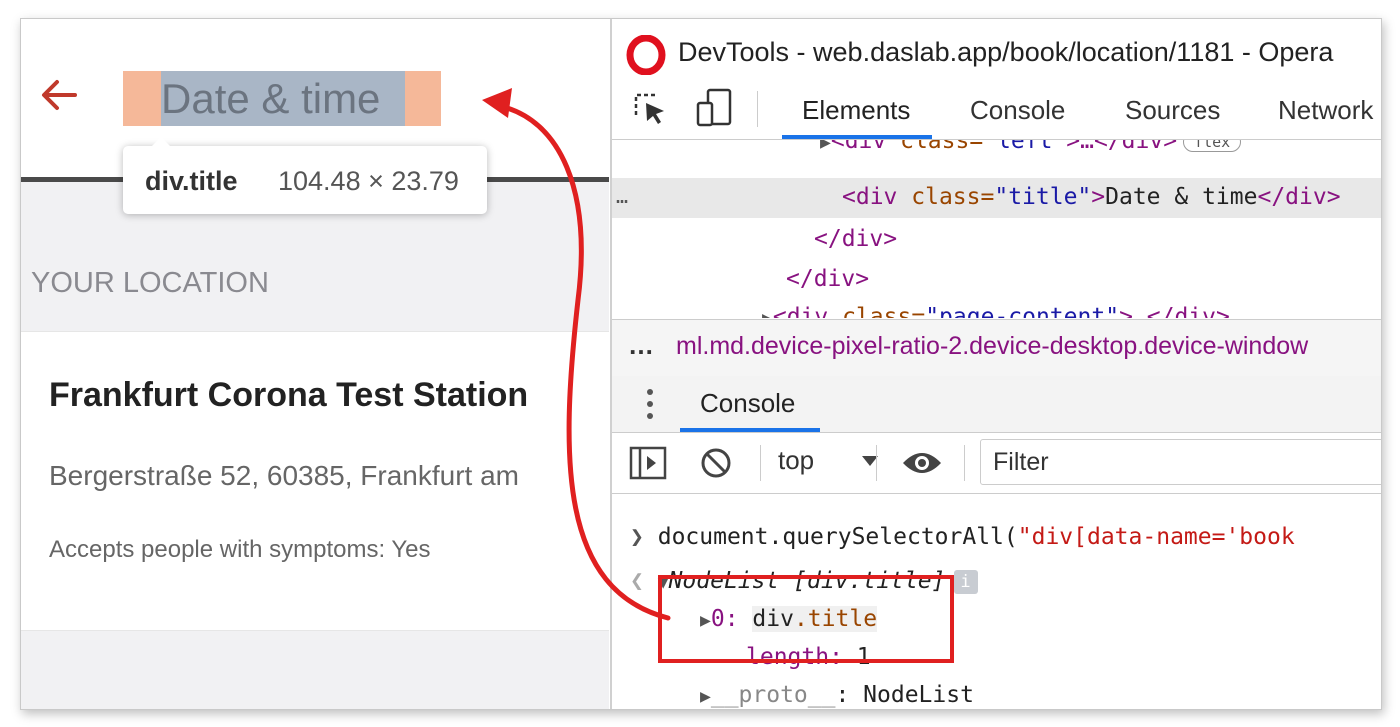 This screenshot has height=727, width=1400. Describe the element at coordinates (646, 55) in the screenshot. I see `opera-logo-icon` at that location.